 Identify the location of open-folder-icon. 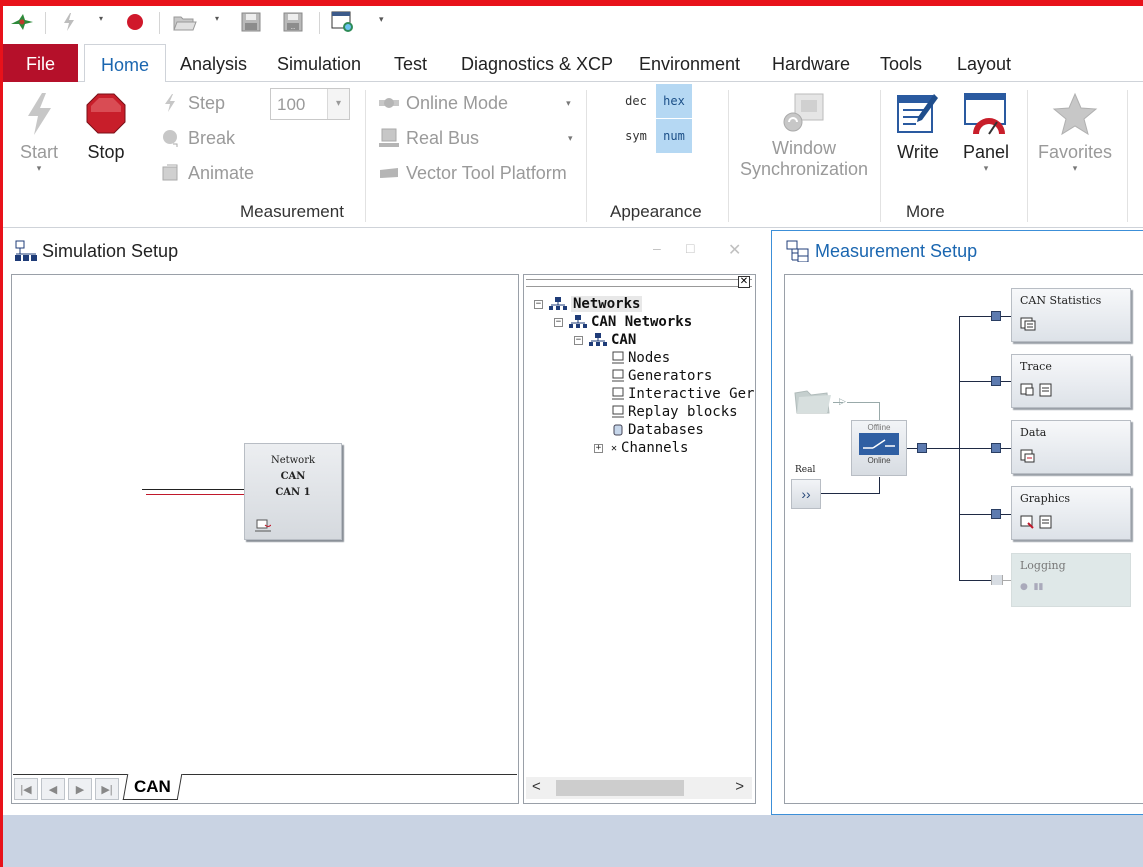
(185, 22).